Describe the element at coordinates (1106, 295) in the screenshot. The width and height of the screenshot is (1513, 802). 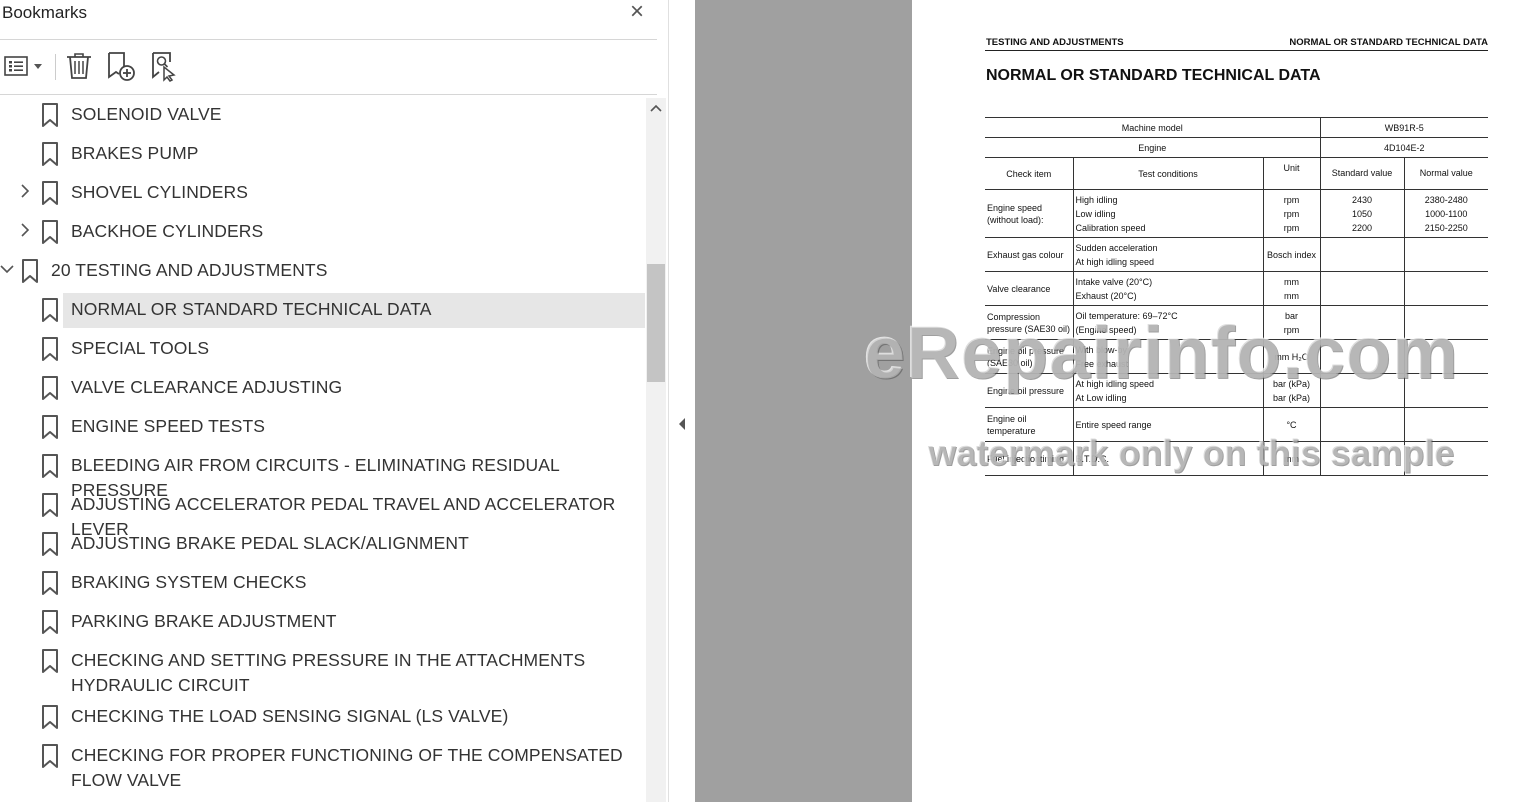
I see `cell-line: Exhaust (20°C)` at that location.